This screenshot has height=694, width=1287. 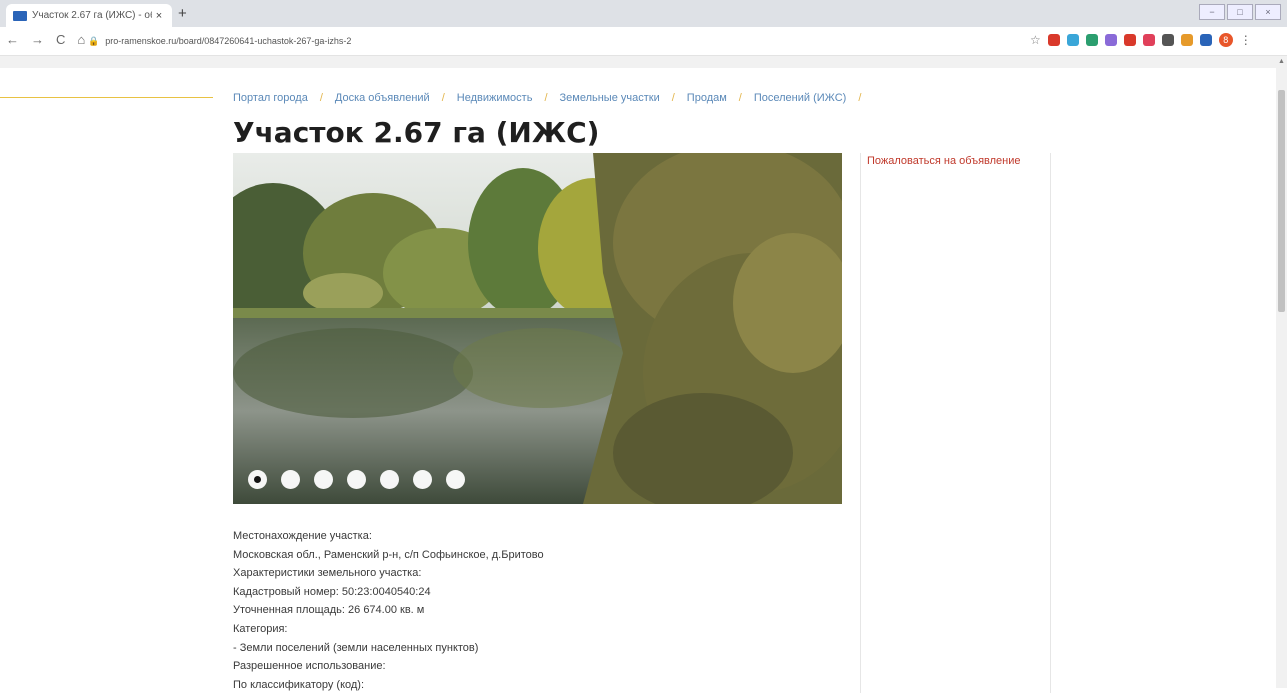 I want to click on bookmark-star-icon: ☆, so click(x=1035, y=40).